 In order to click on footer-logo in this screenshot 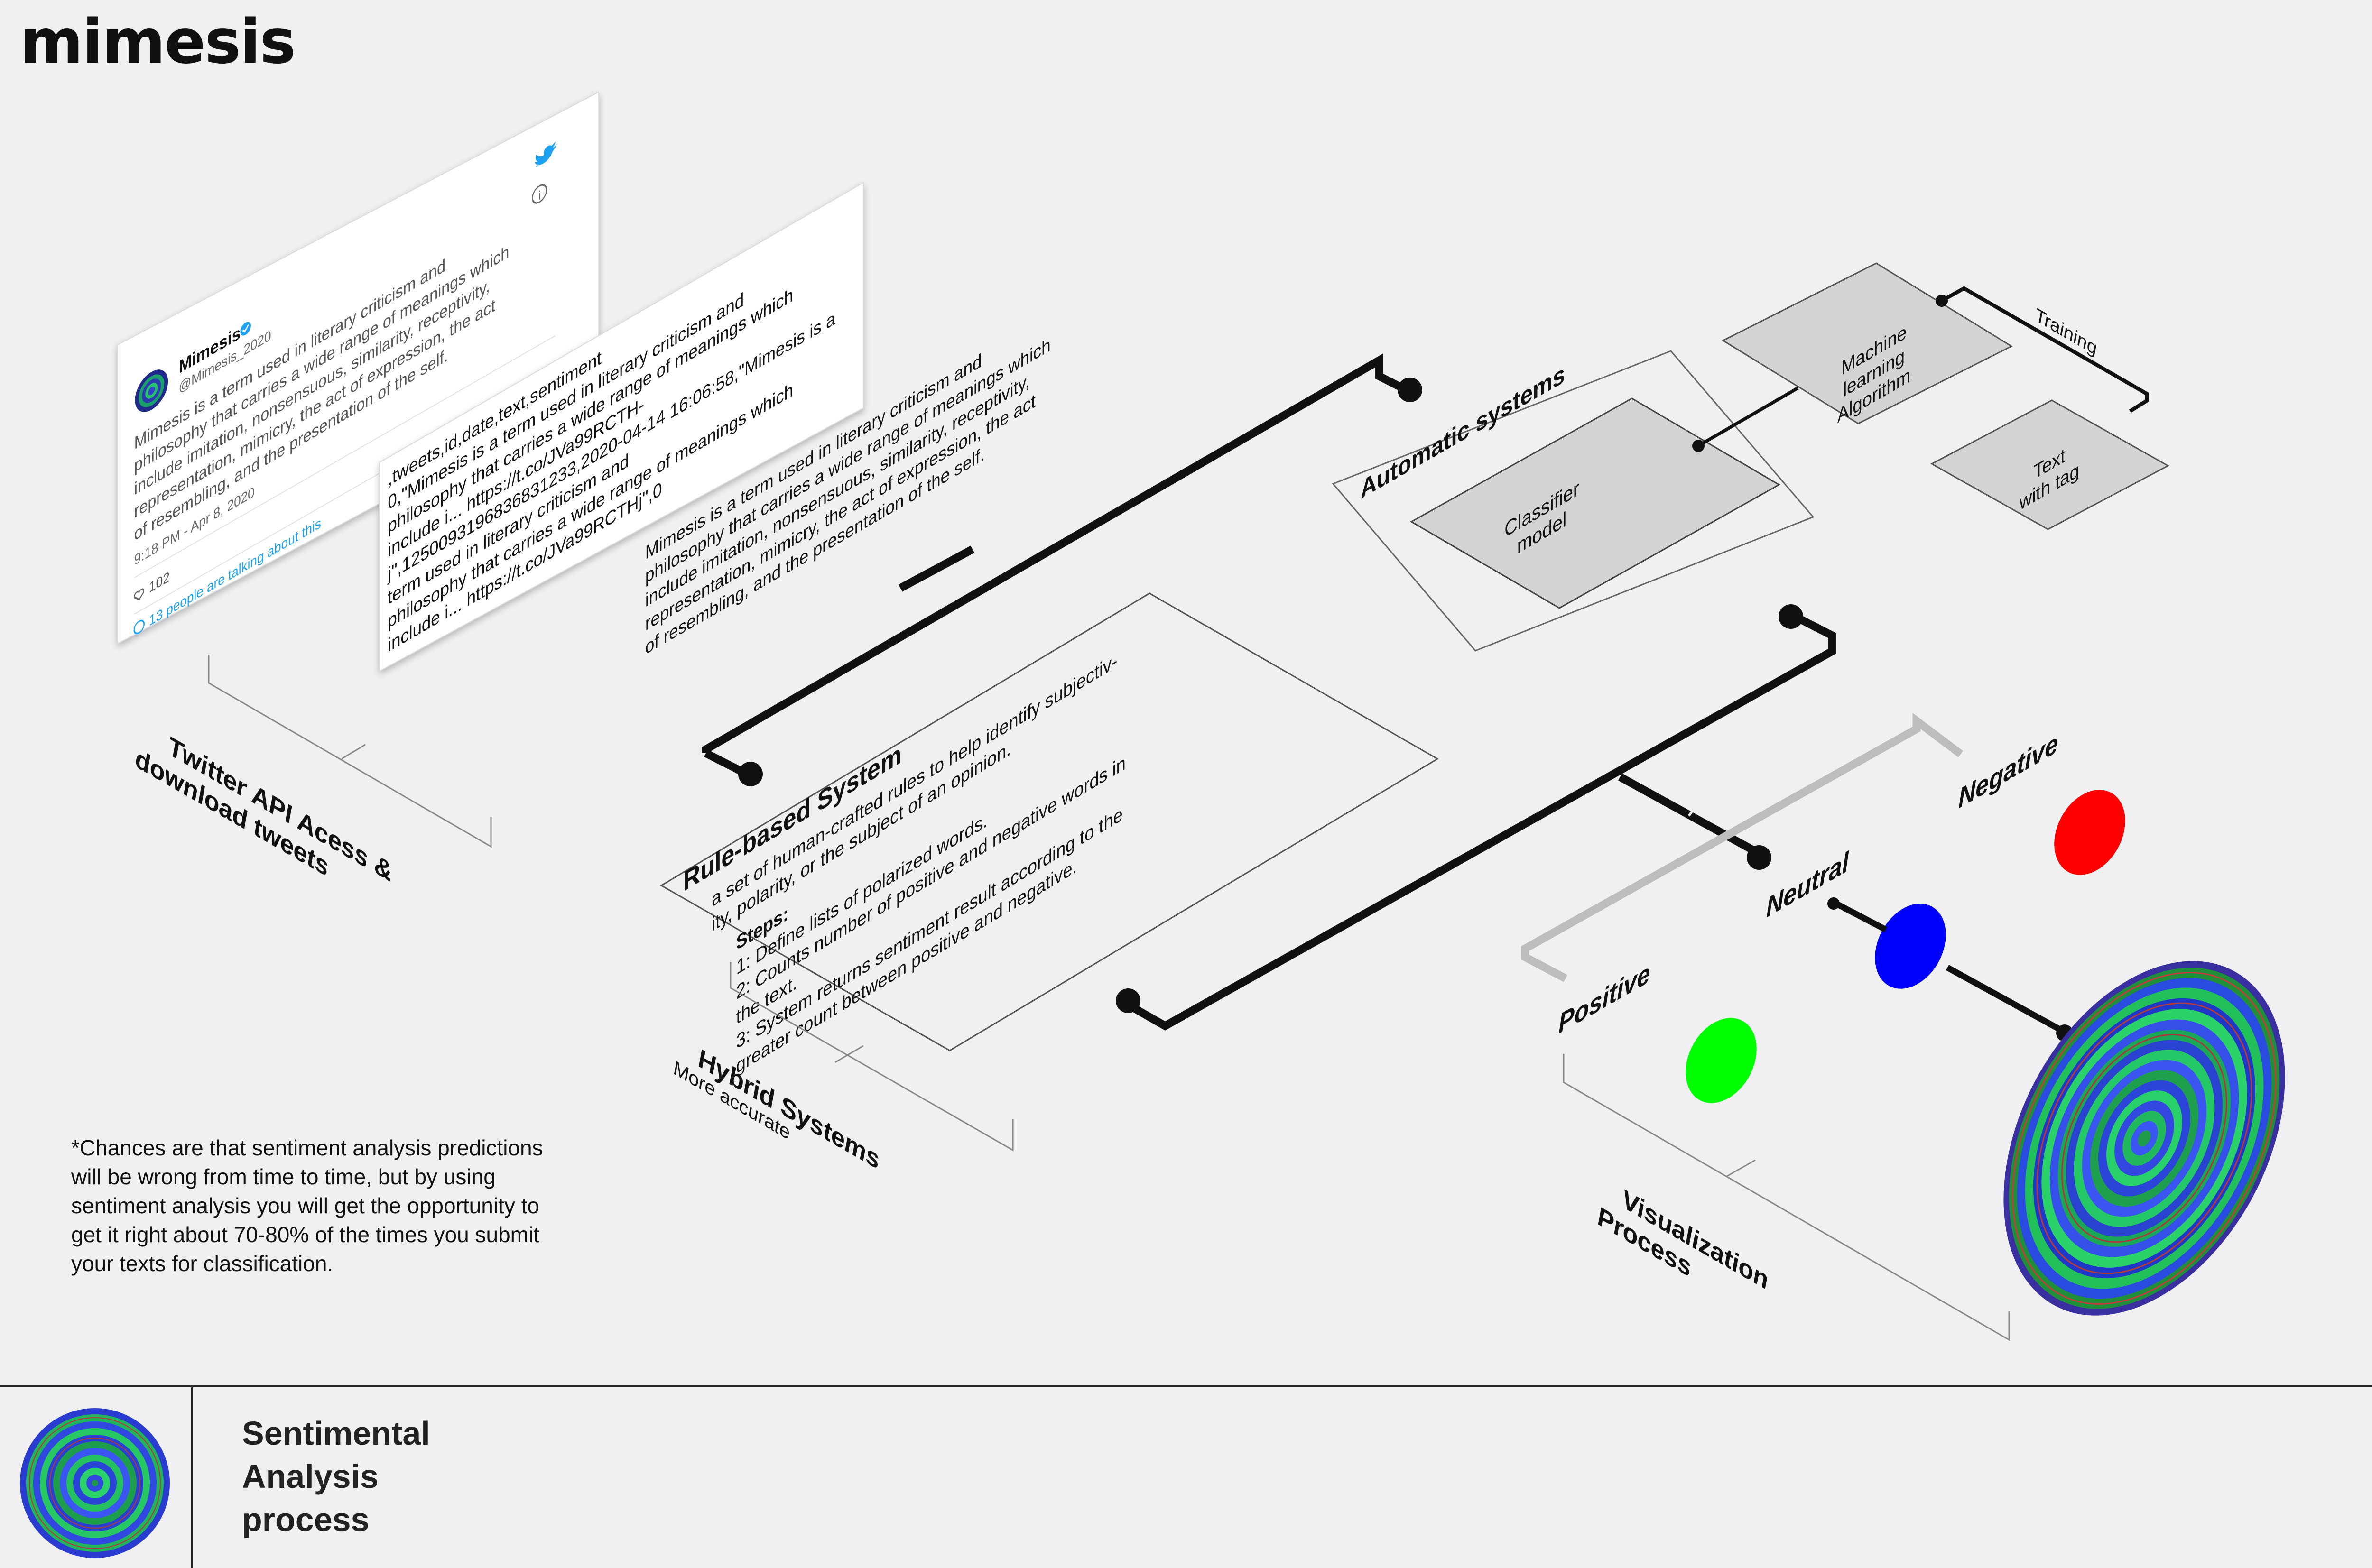, I will do `click(95, 1483)`.